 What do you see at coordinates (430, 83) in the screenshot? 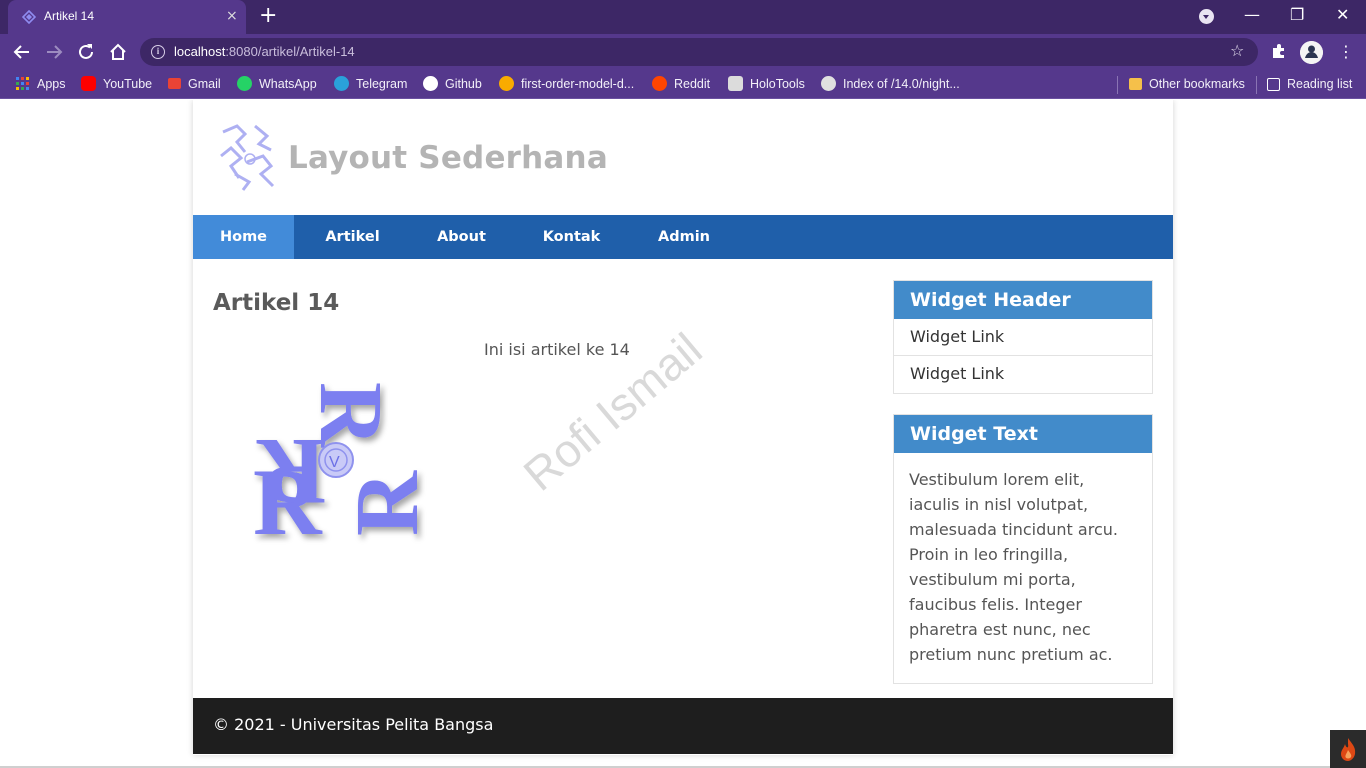
I see `github-icon` at bounding box center [430, 83].